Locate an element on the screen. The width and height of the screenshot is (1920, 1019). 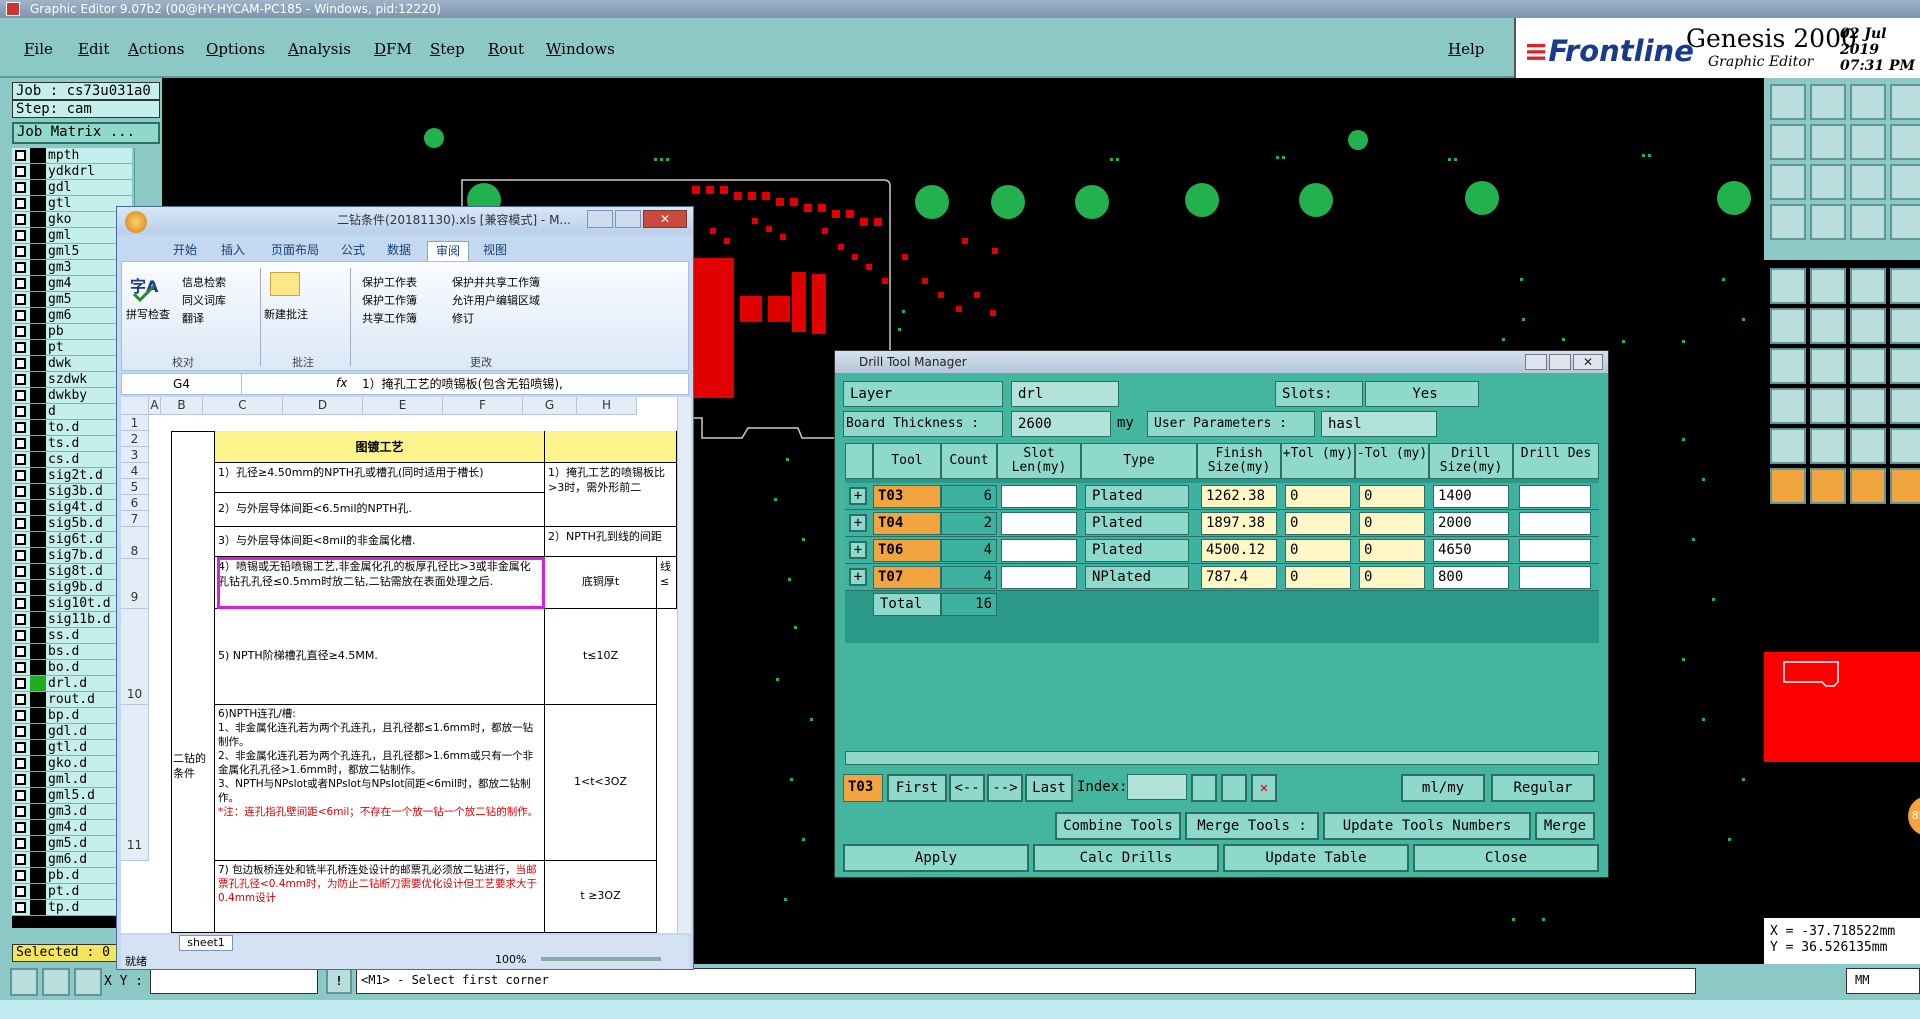
cross-icon is located at coordinates (1828, 326).